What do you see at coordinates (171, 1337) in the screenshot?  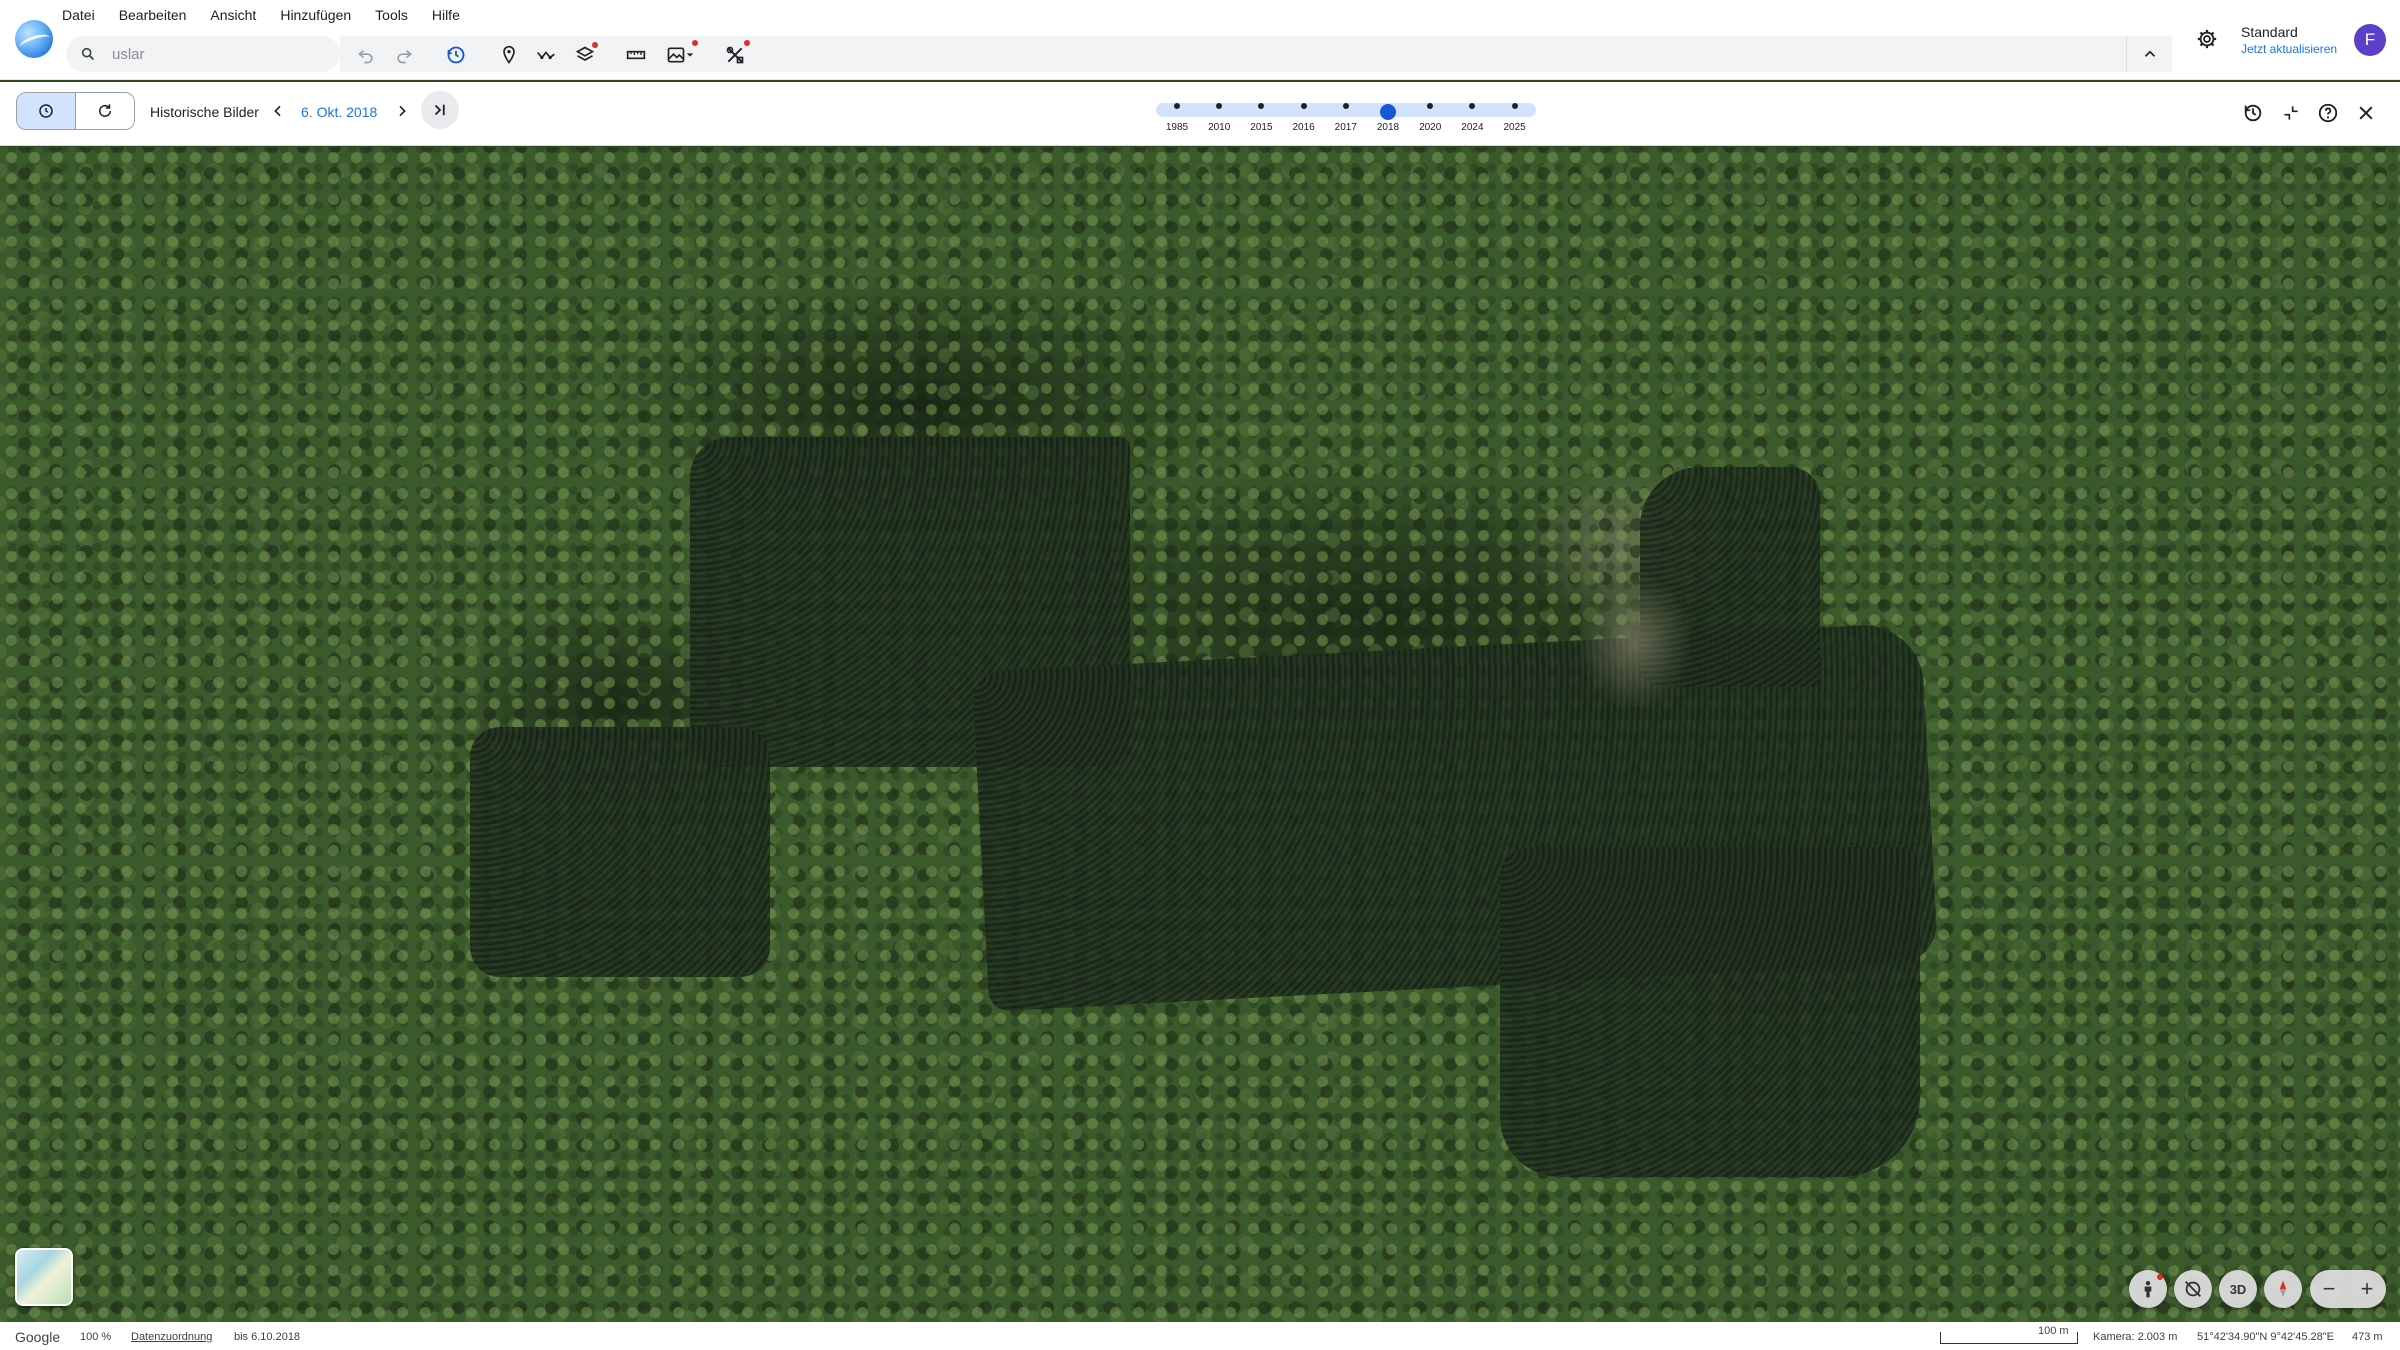 I see `attribution-link: Datenzuordnung` at bounding box center [171, 1337].